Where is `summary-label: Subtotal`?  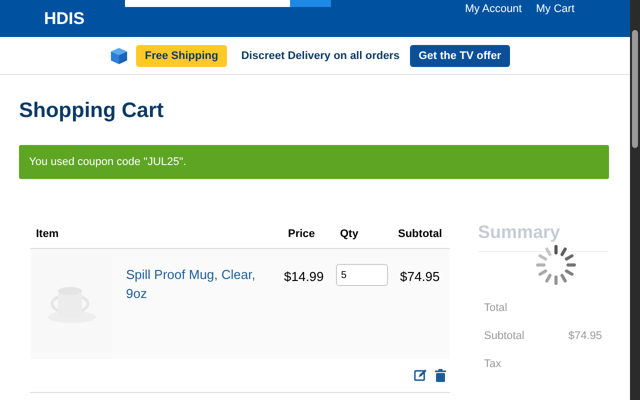
summary-label: Subtotal is located at coordinates (504, 336).